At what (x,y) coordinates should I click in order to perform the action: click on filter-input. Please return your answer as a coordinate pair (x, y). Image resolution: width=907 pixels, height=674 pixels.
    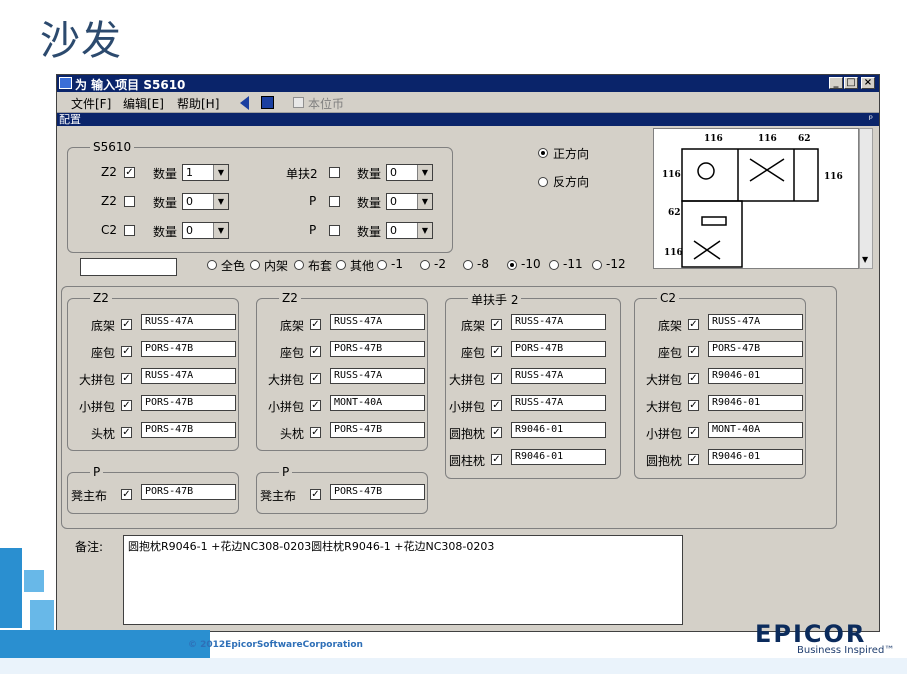
    Looking at the image, I should click on (128, 267).